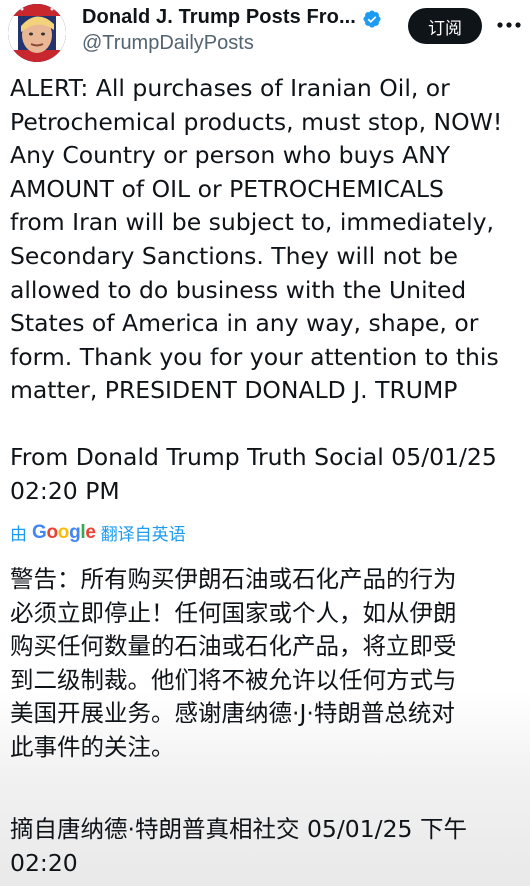  Describe the element at coordinates (64, 532) in the screenshot. I see `google-logo: Google` at that location.